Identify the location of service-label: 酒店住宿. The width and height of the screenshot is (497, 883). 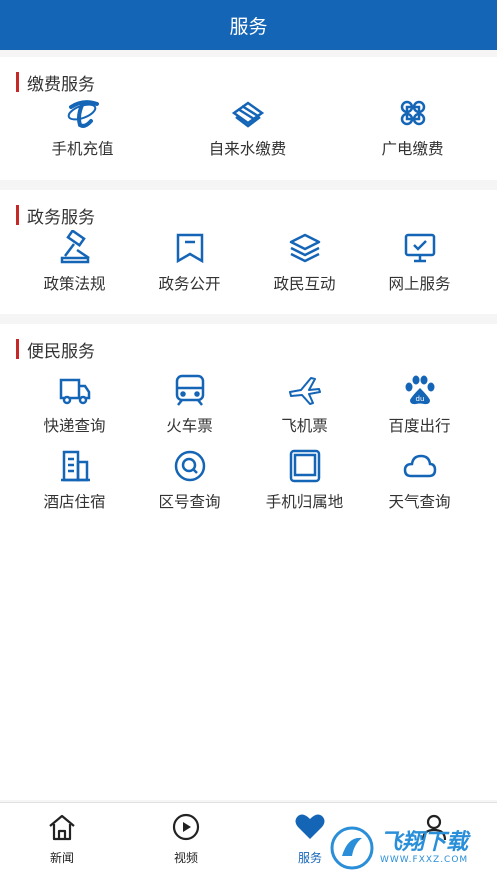
(74, 502).